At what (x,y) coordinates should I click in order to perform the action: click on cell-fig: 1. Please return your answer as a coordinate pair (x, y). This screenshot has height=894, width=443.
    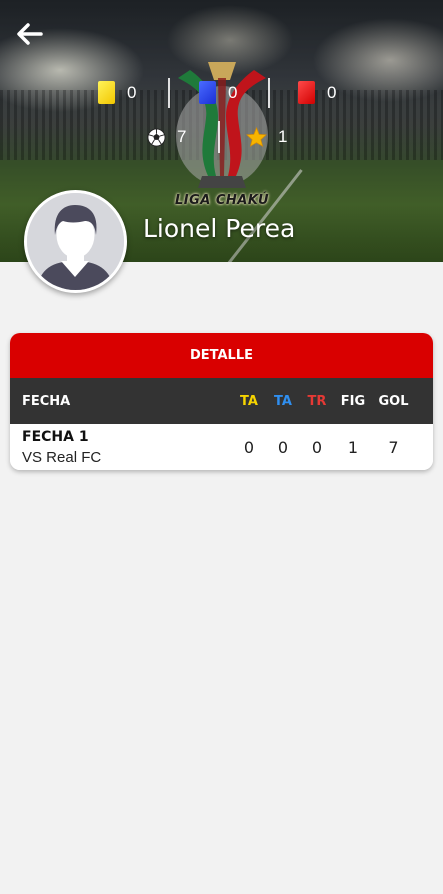
    Looking at the image, I should click on (353, 447).